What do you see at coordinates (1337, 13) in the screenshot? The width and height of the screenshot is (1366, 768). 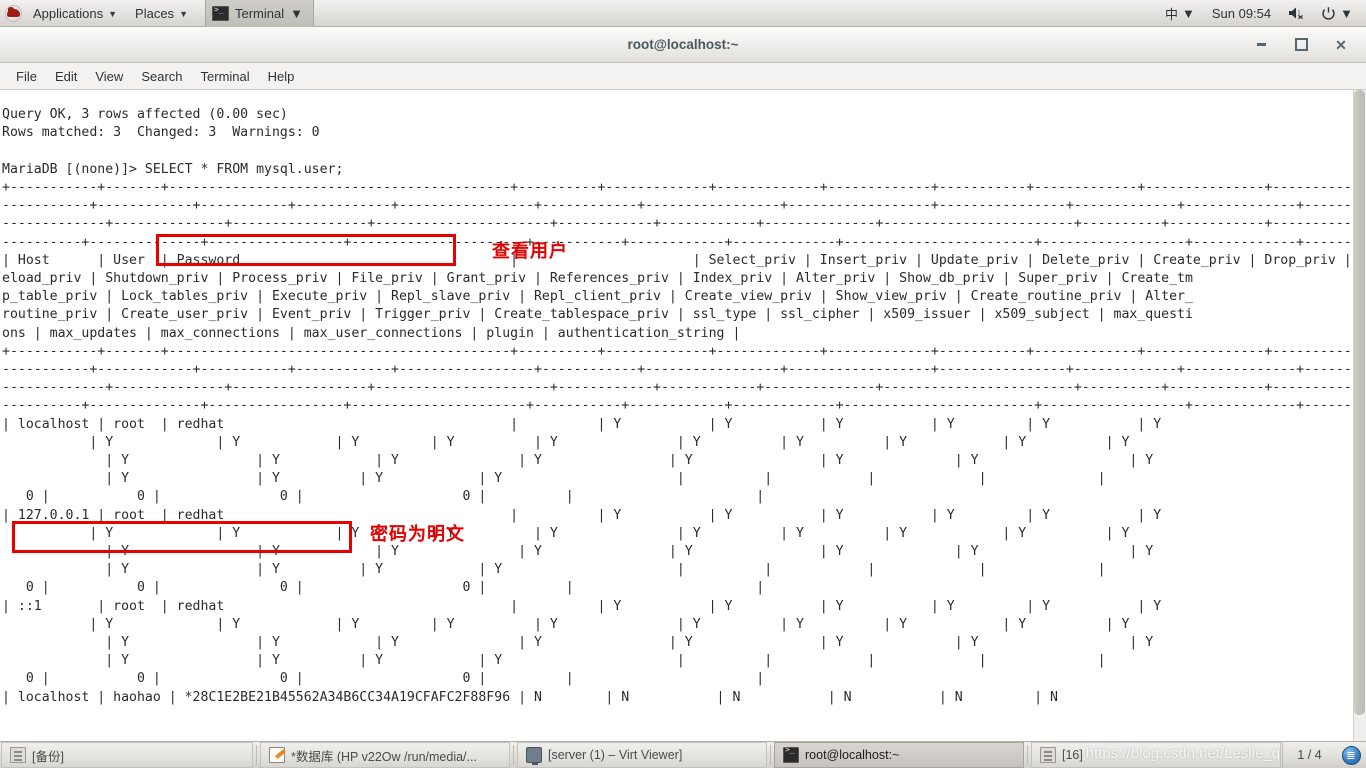 I see `power-menu: ▼` at bounding box center [1337, 13].